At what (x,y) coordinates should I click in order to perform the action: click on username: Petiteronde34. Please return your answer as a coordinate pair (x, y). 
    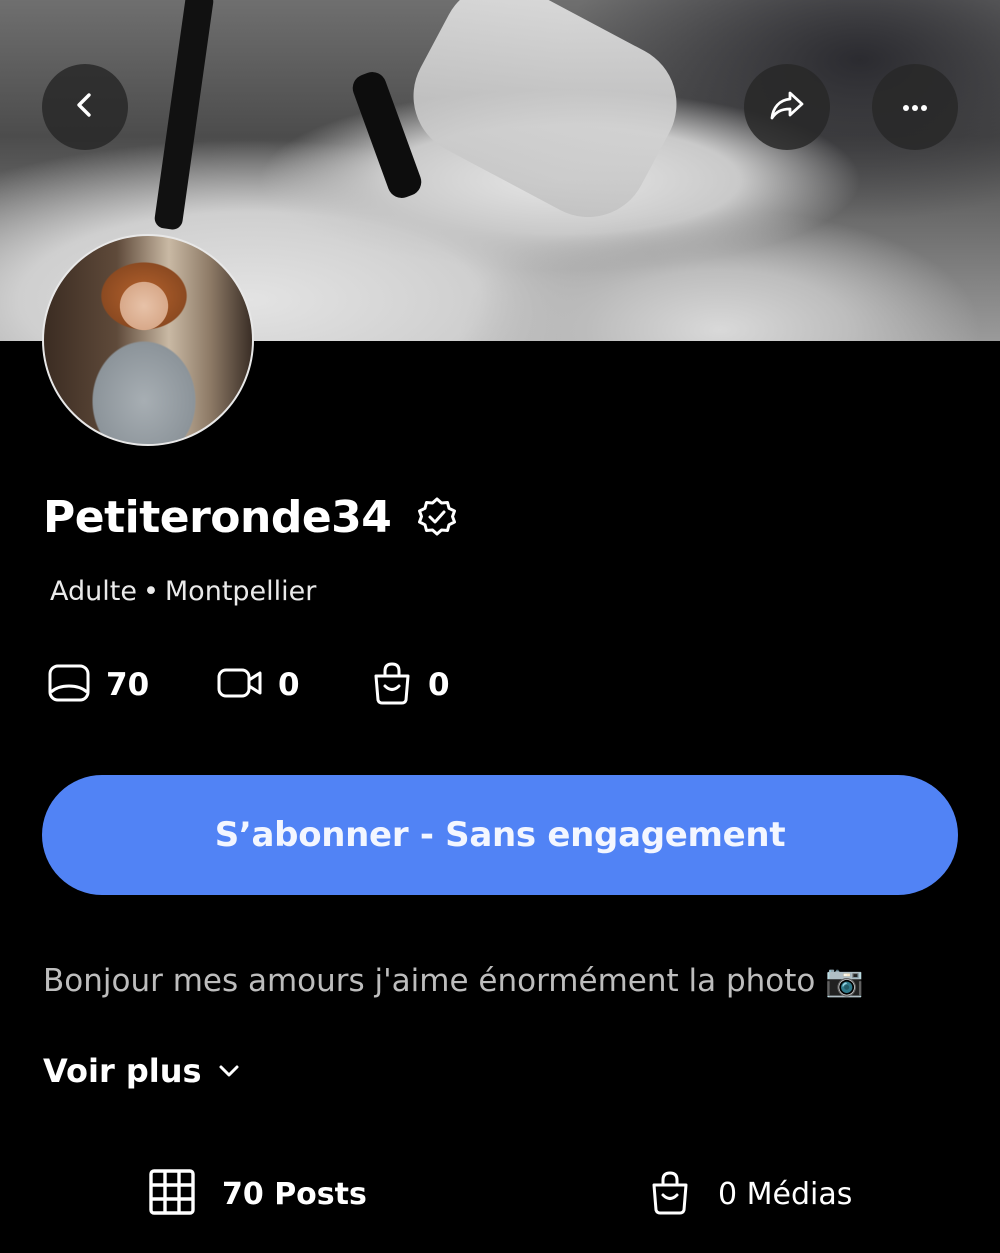
    Looking at the image, I should click on (217, 517).